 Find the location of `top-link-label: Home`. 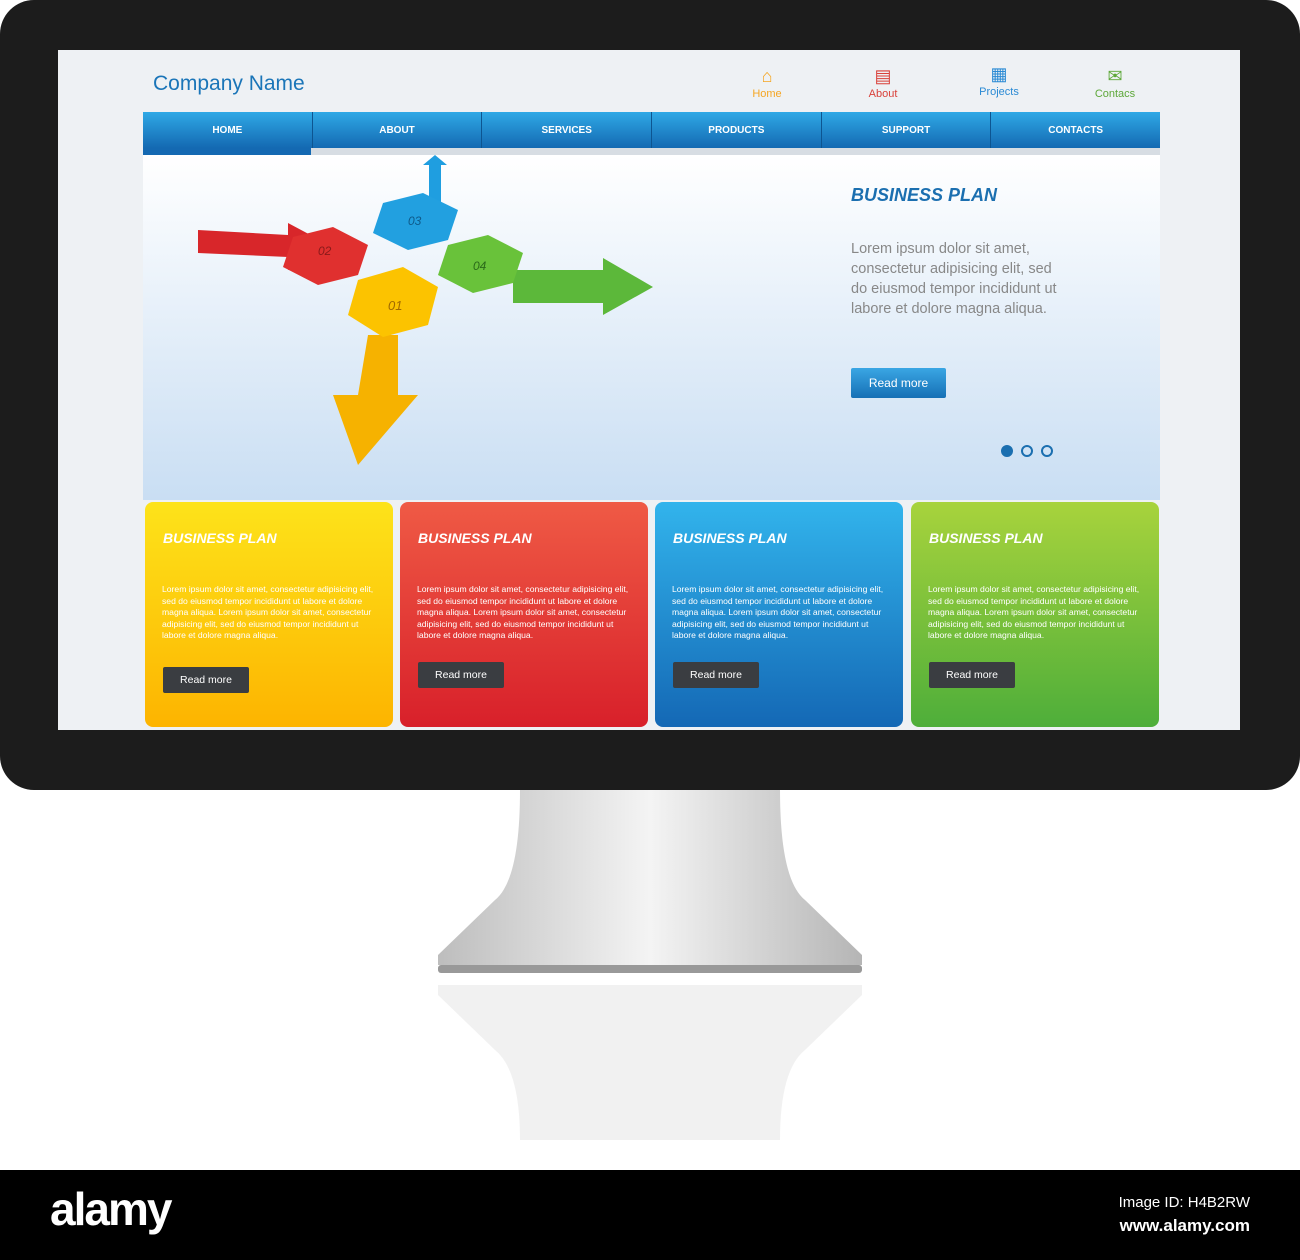

top-link-label: Home is located at coordinates (767, 94).